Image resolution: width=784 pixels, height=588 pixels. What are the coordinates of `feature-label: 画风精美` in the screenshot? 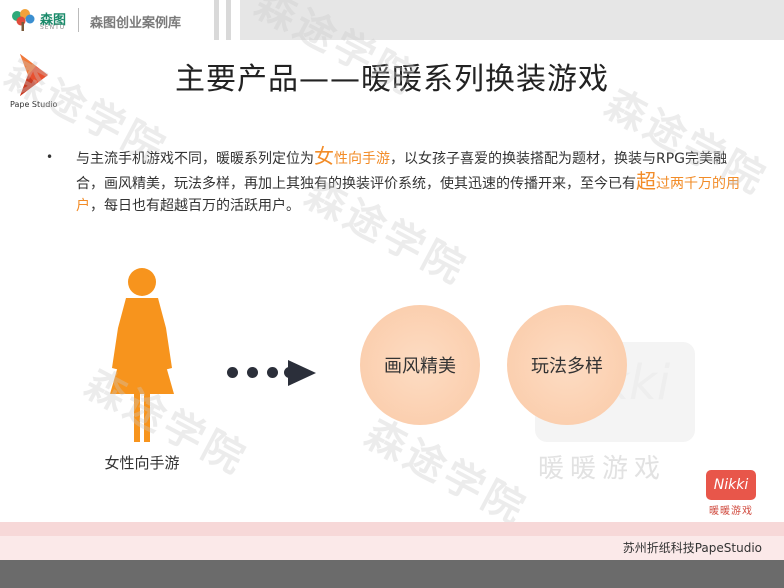 It's located at (420, 366).